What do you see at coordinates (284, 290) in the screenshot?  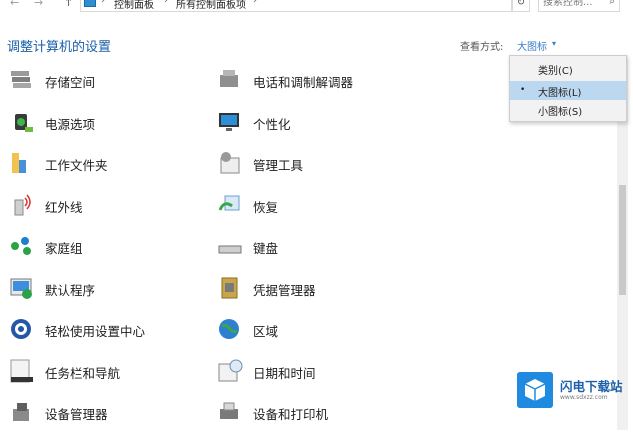 I see `item-label: 凭据管理器` at bounding box center [284, 290].